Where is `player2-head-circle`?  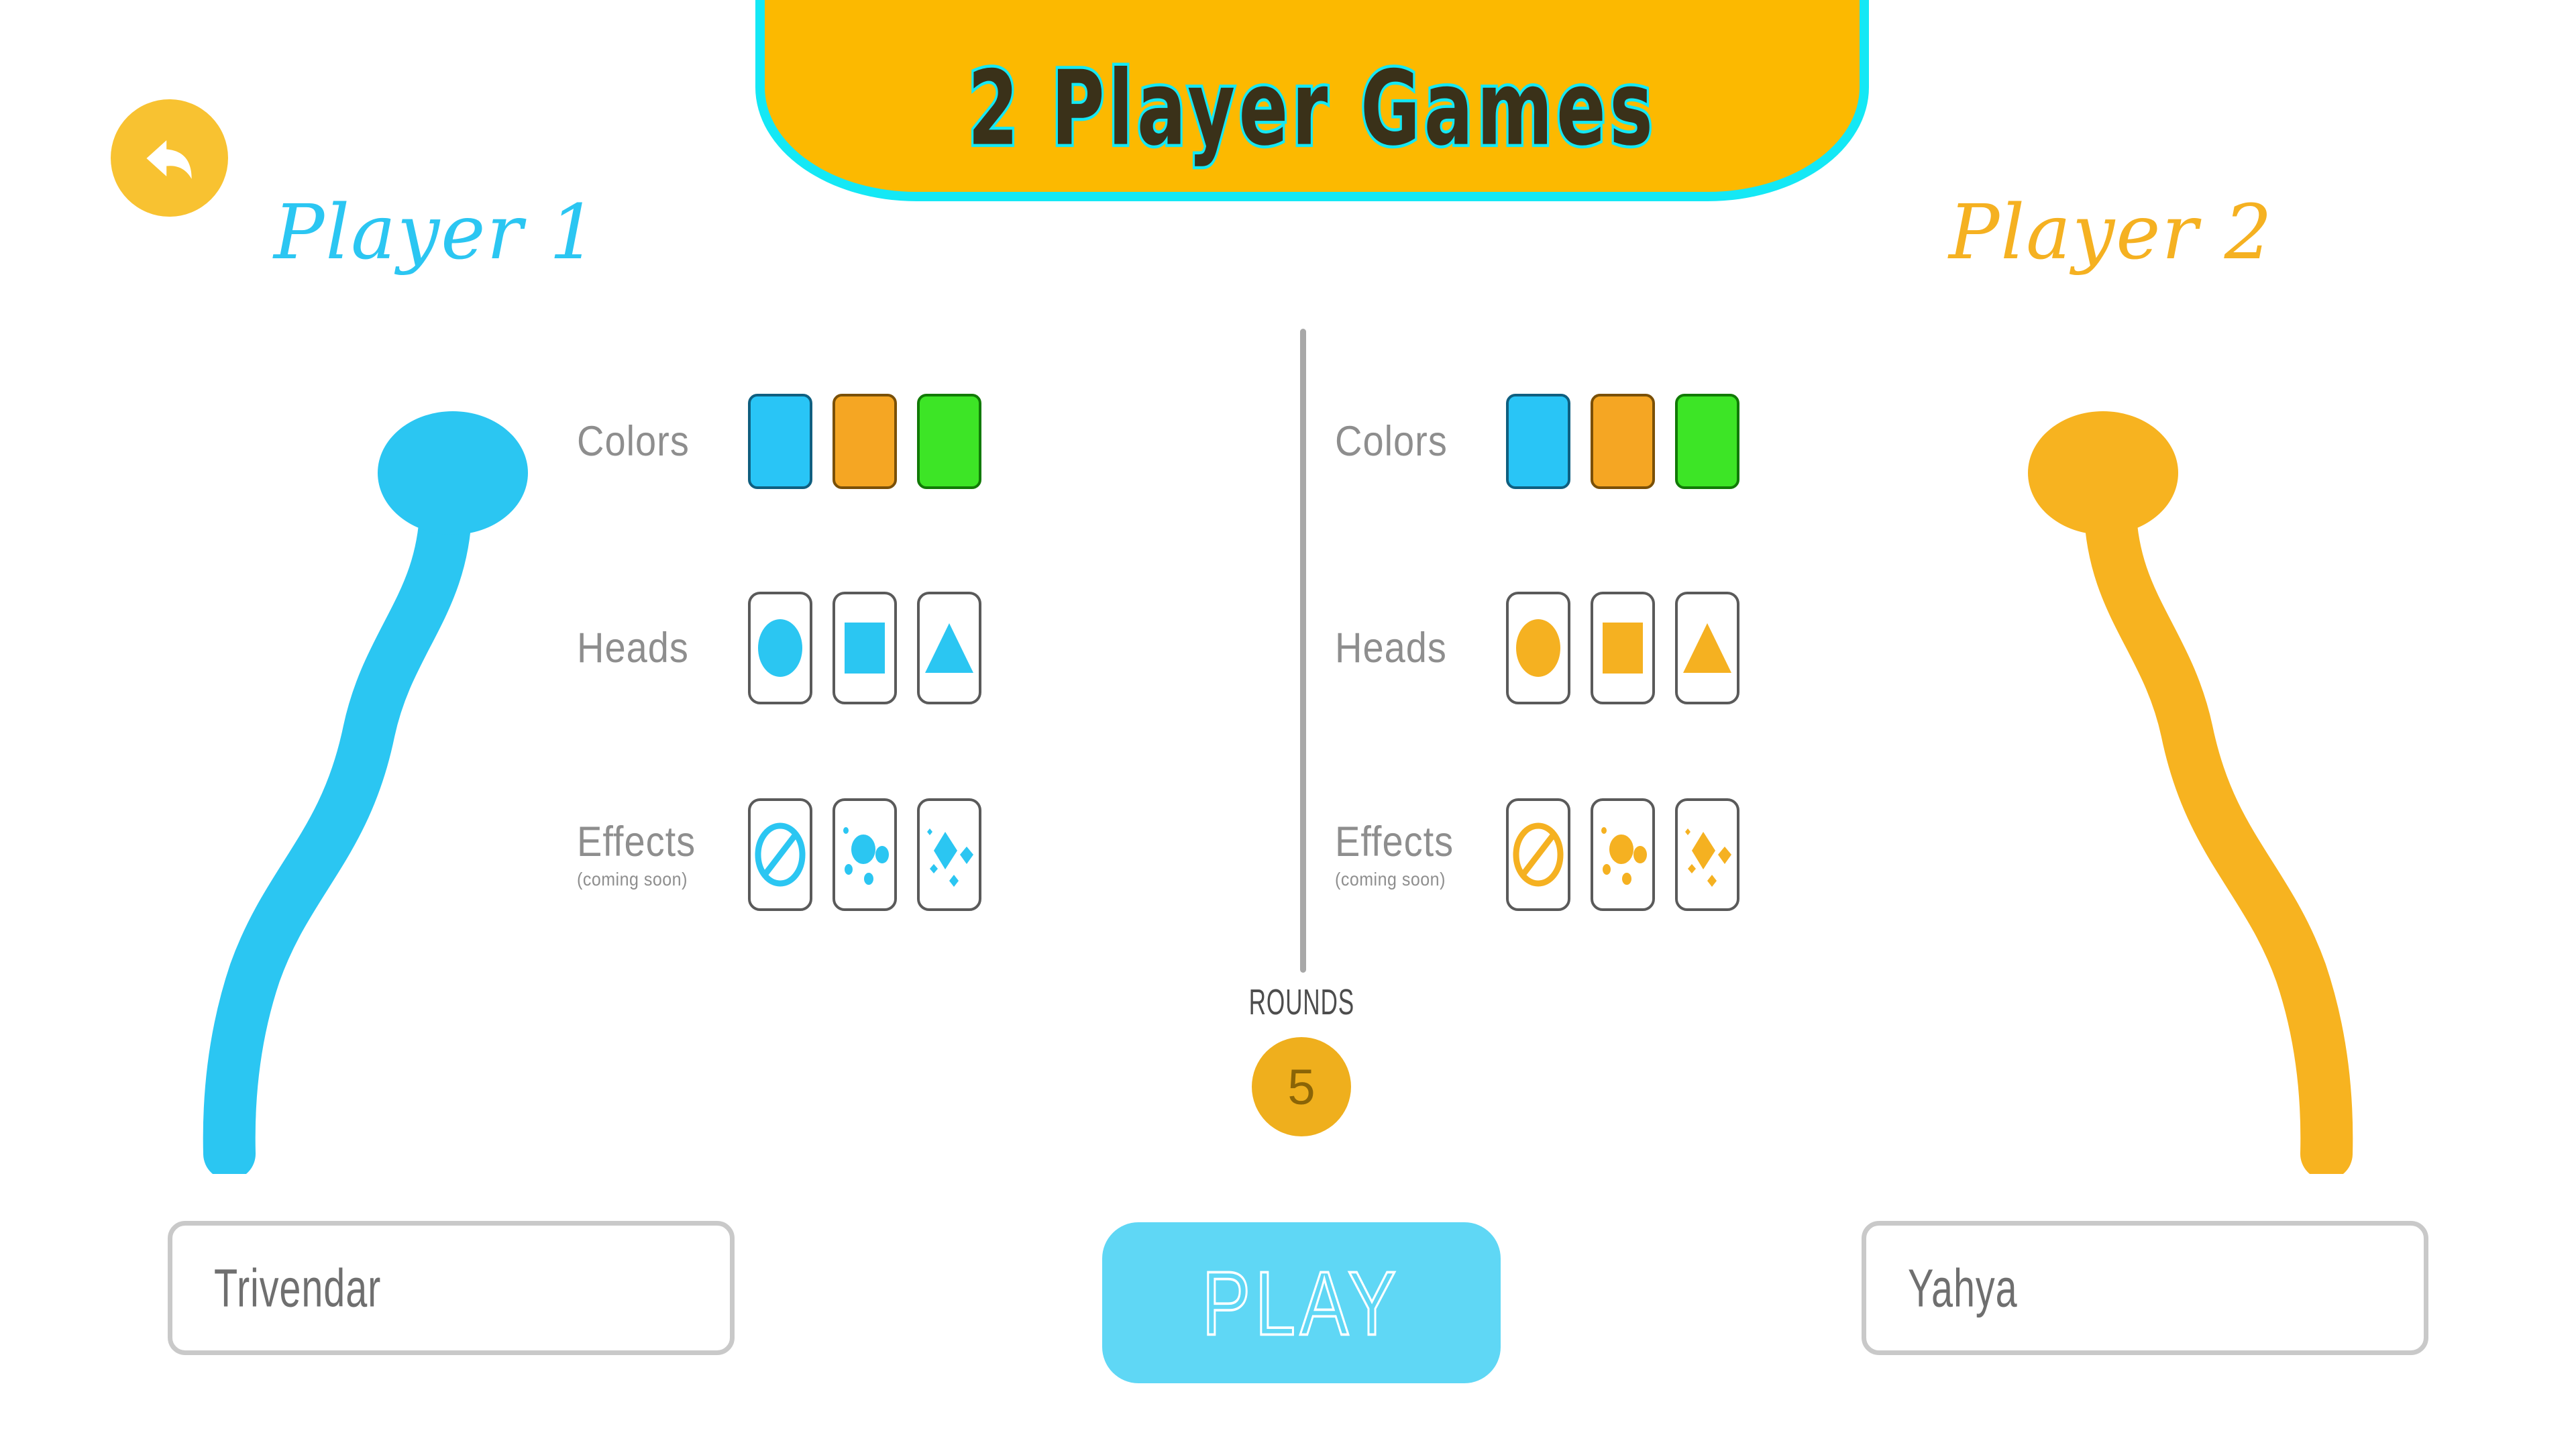 player2-head-circle is located at coordinates (1538, 648).